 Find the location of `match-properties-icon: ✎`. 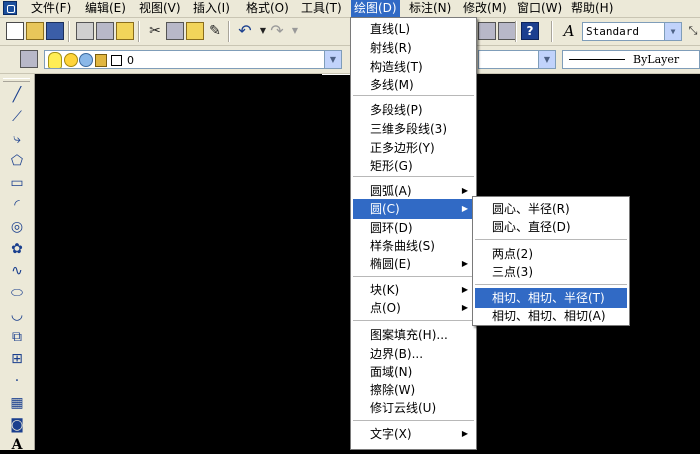

match-properties-icon: ✎ is located at coordinates (215, 31).